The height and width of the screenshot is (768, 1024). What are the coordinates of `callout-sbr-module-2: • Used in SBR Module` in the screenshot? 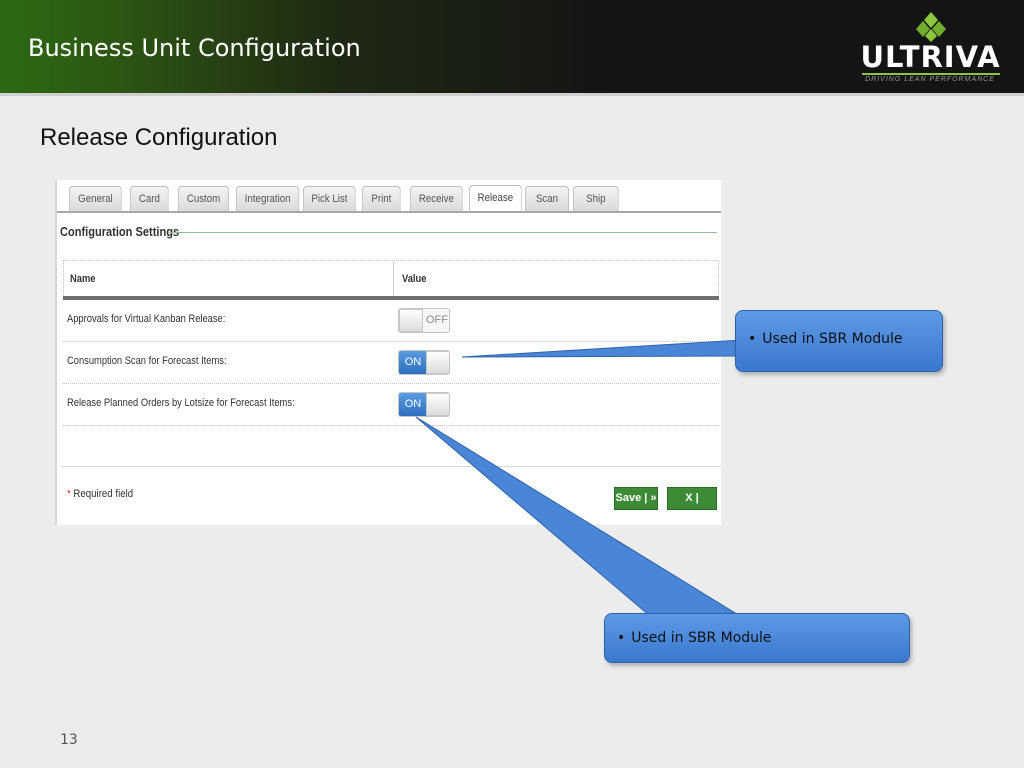 It's located at (757, 638).